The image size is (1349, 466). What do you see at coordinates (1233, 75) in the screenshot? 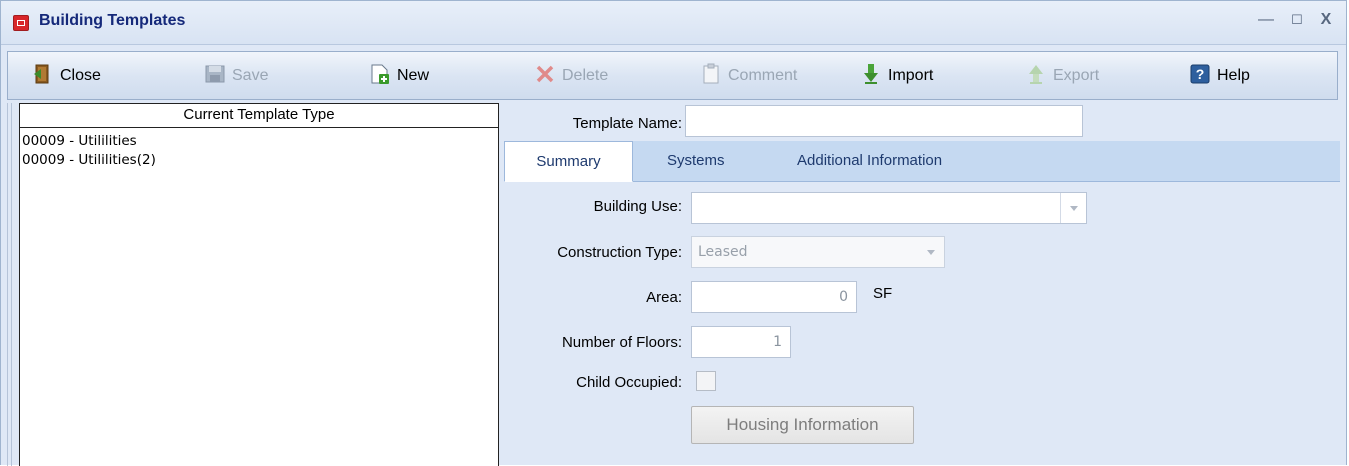
I see `help-button-label: Help` at bounding box center [1233, 75].